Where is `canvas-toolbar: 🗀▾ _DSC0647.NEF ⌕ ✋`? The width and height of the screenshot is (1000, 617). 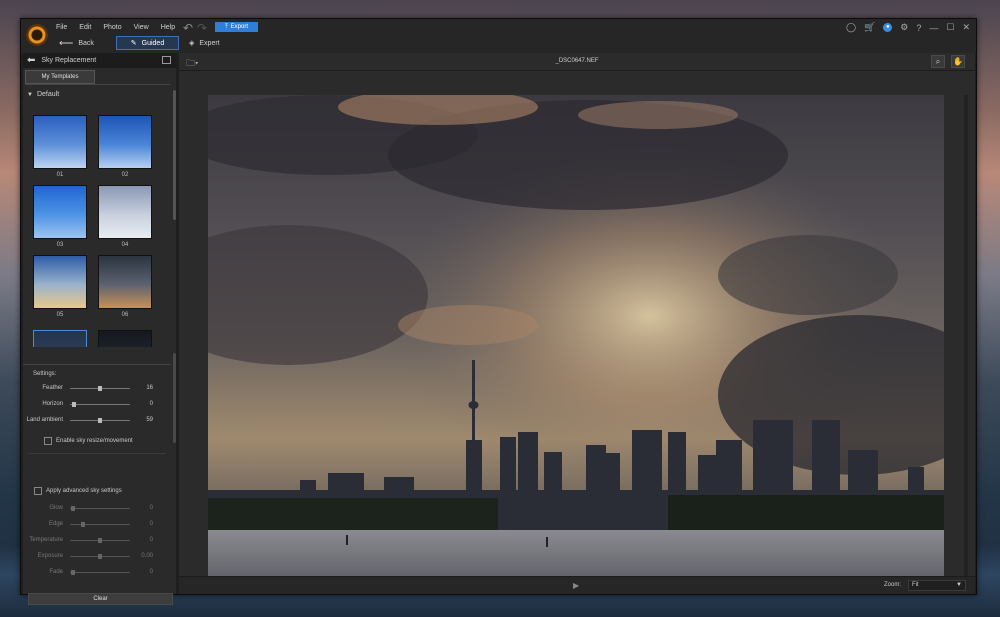 canvas-toolbar: 🗀▾ _DSC0647.NEF ⌕ ✋ is located at coordinates (577, 62).